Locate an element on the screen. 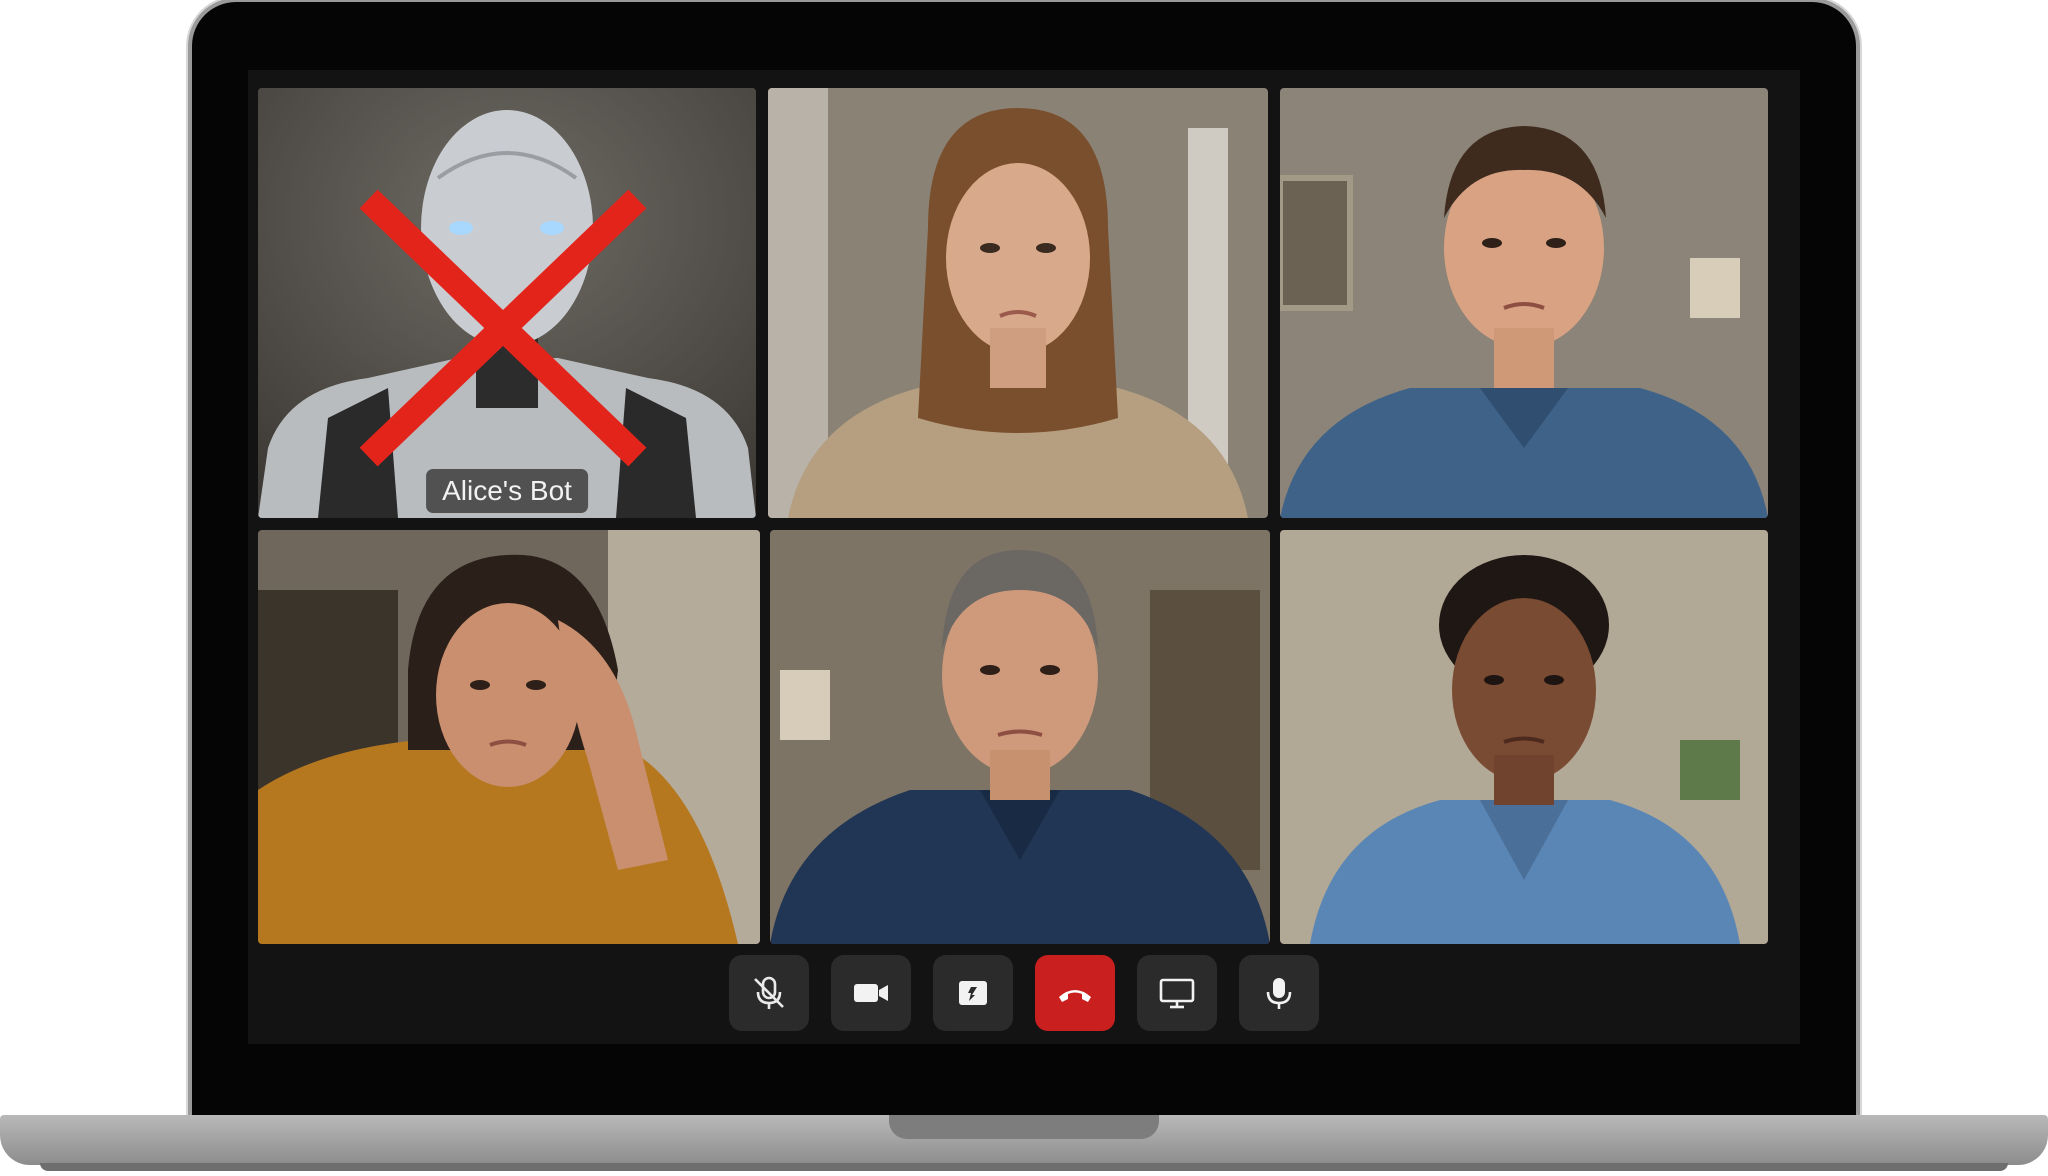 The width and height of the screenshot is (2048, 1176). reactions-icon is located at coordinates (973, 993).